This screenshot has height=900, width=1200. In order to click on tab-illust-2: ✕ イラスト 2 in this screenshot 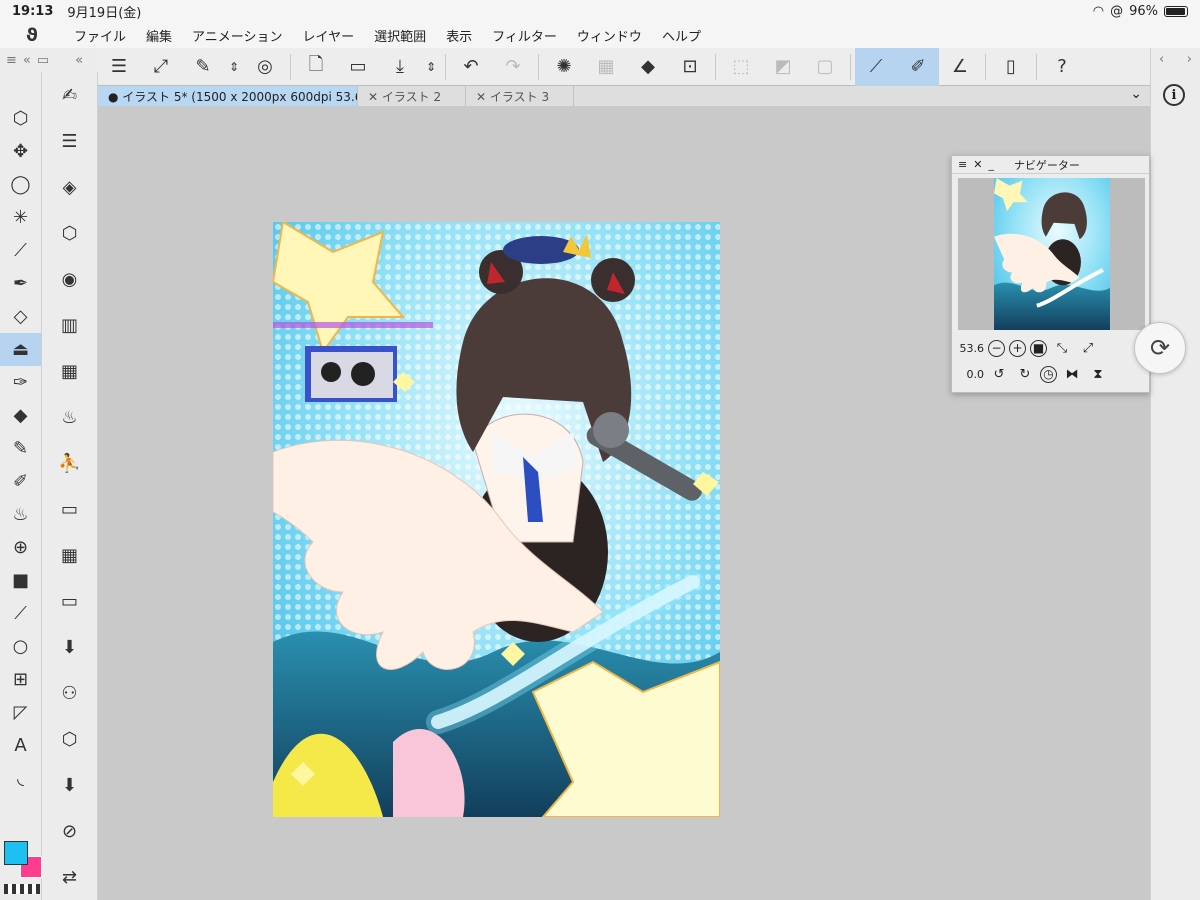, I will do `click(412, 96)`.